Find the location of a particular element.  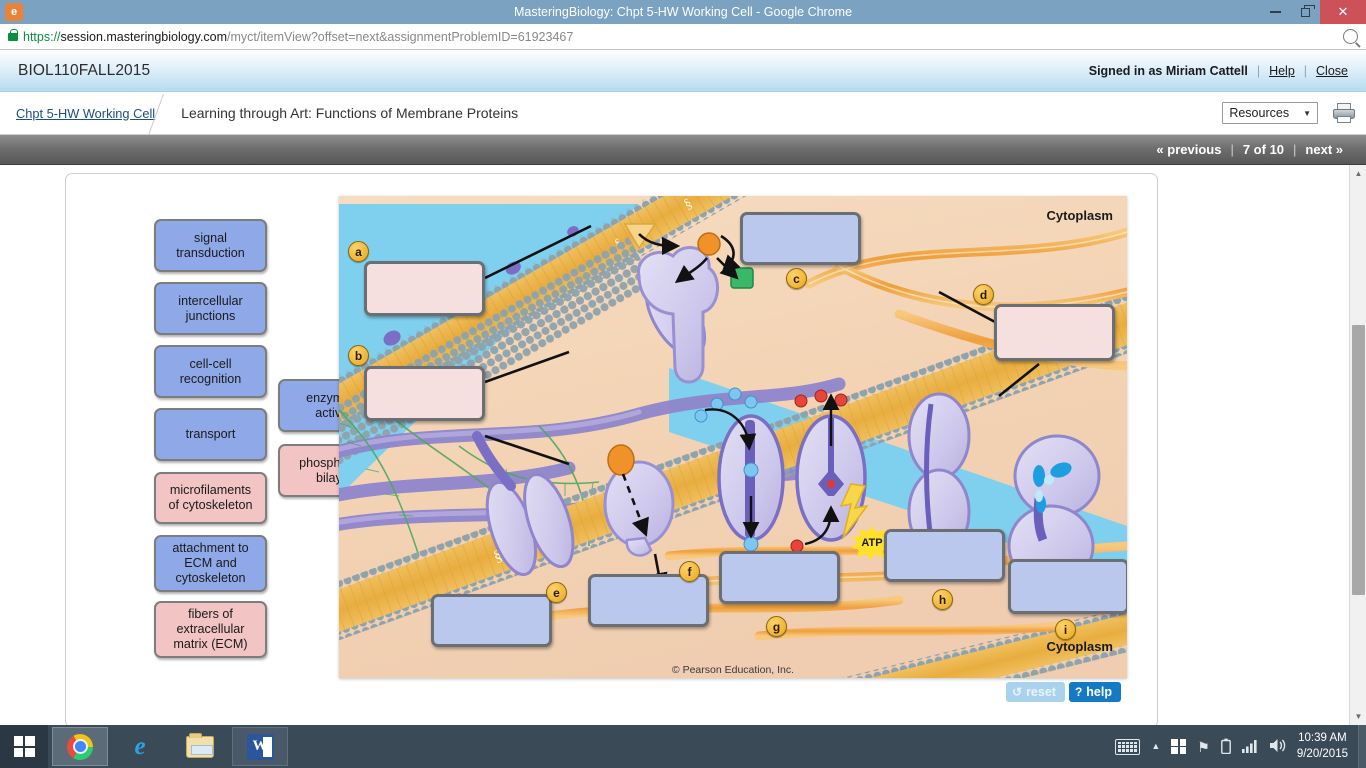

window-controls: ✕ is located at coordinates (1313, 12).